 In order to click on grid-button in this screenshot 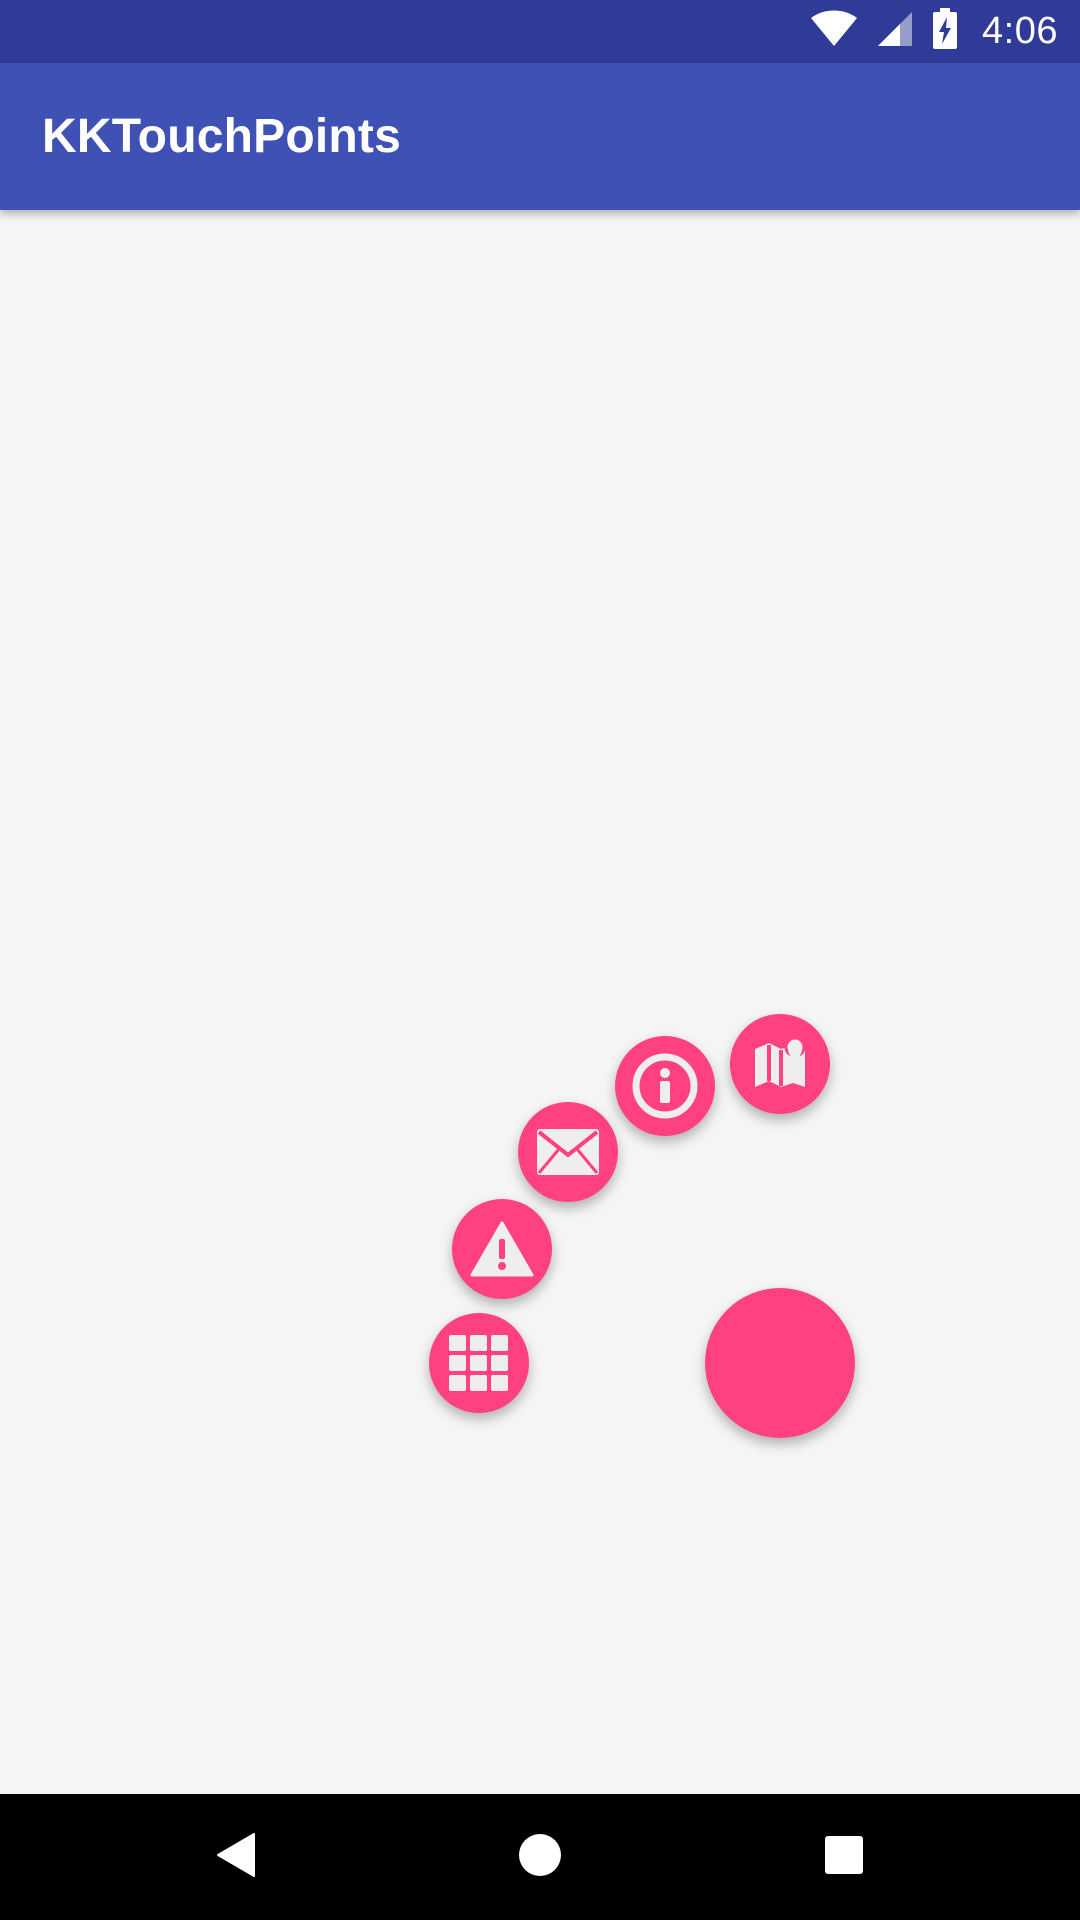, I will do `click(479, 1363)`.